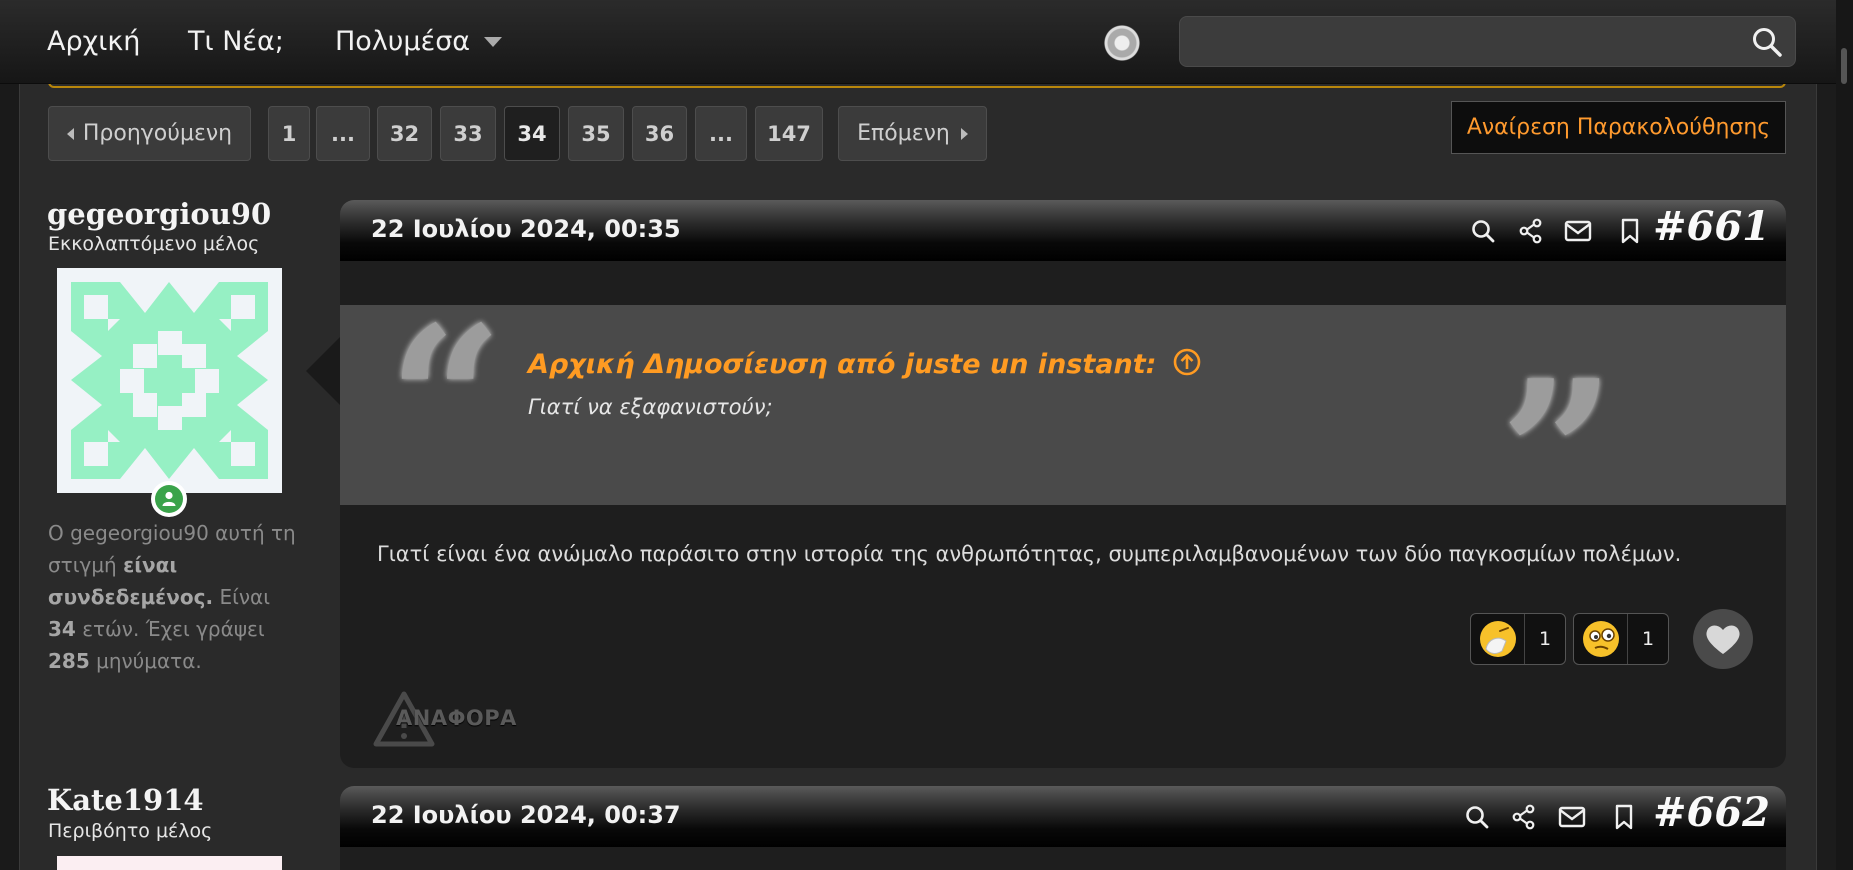  I want to click on report-button: ΑΝΑΦΟΡΑ, so click(444, 721).